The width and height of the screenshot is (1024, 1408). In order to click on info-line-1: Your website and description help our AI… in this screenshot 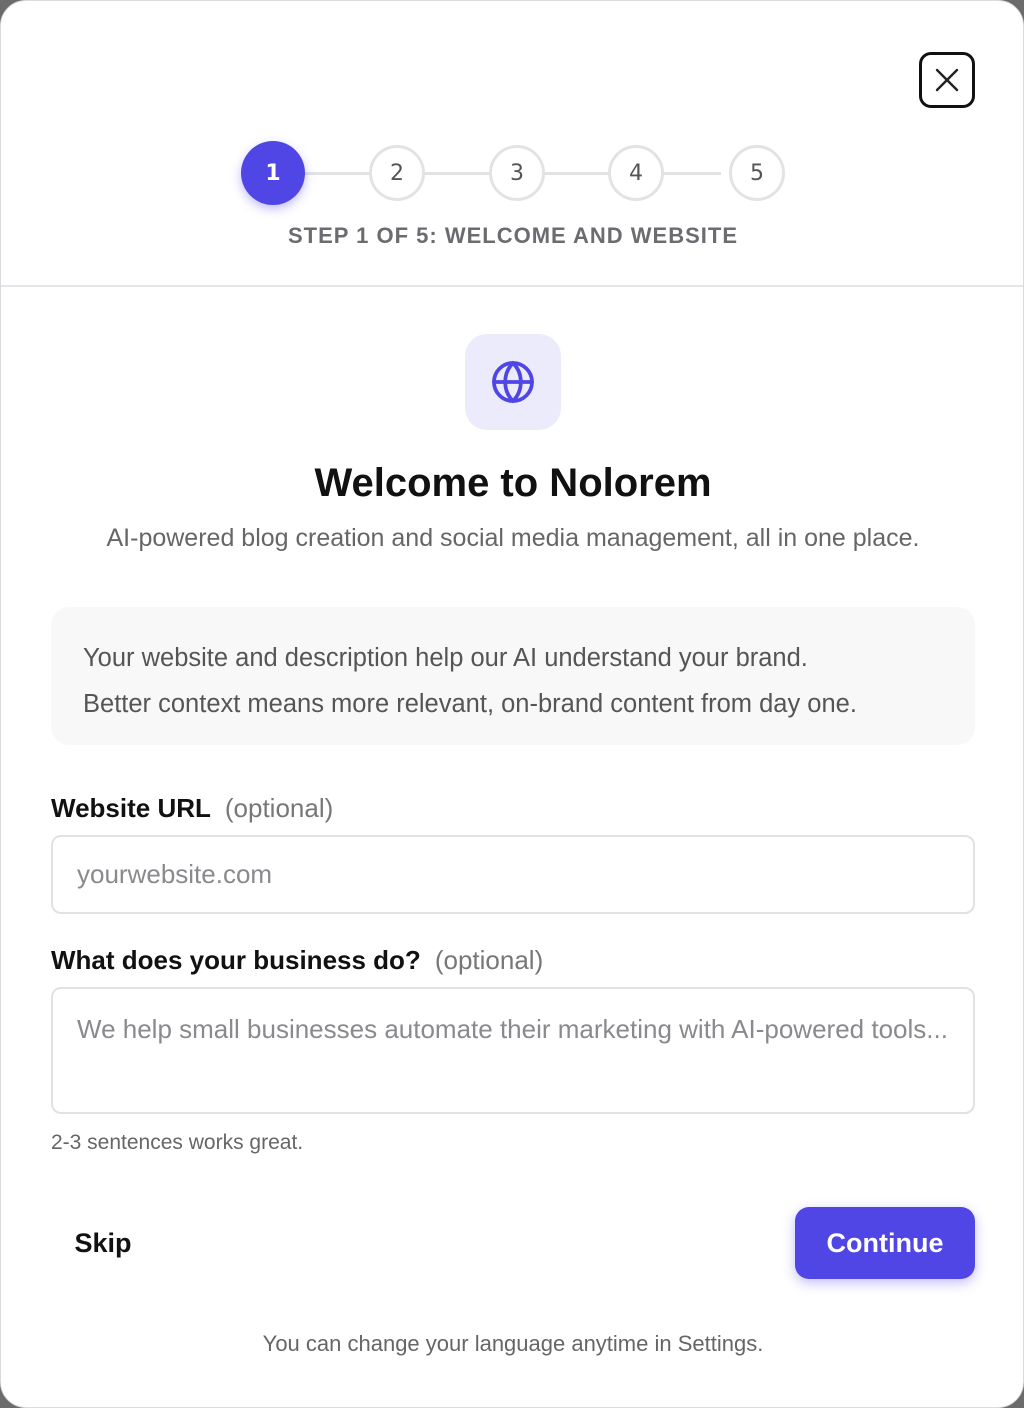, I will do `click(445, 658)`.